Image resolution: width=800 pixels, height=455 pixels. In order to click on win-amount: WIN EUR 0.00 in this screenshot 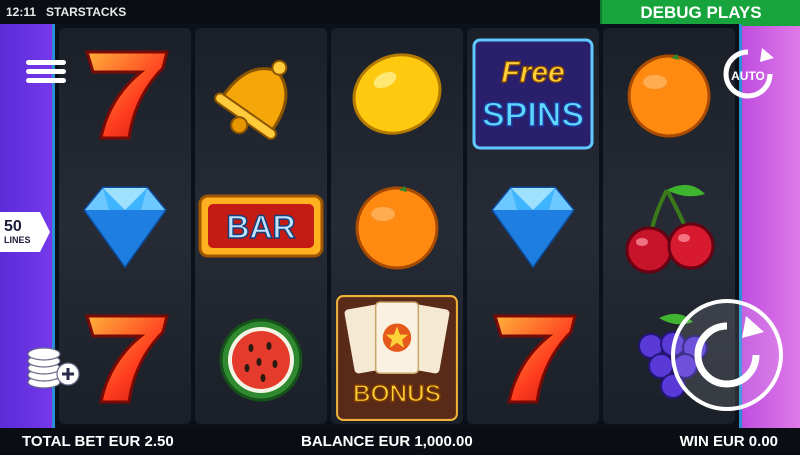, I will do `click(728, 441)`.